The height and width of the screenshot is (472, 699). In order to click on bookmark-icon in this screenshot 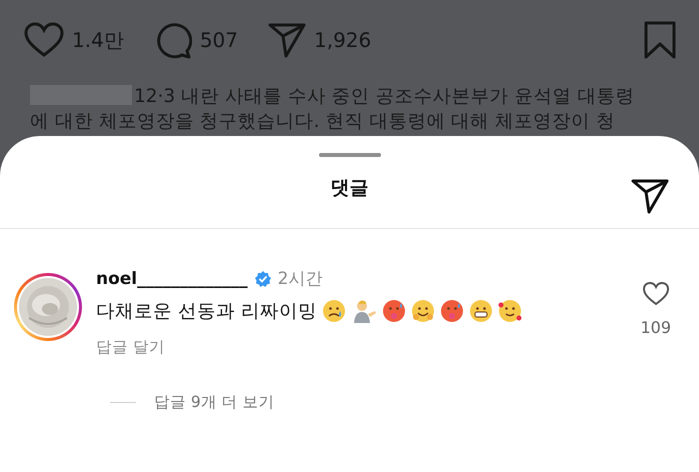, I will do `click(660, 40)`.